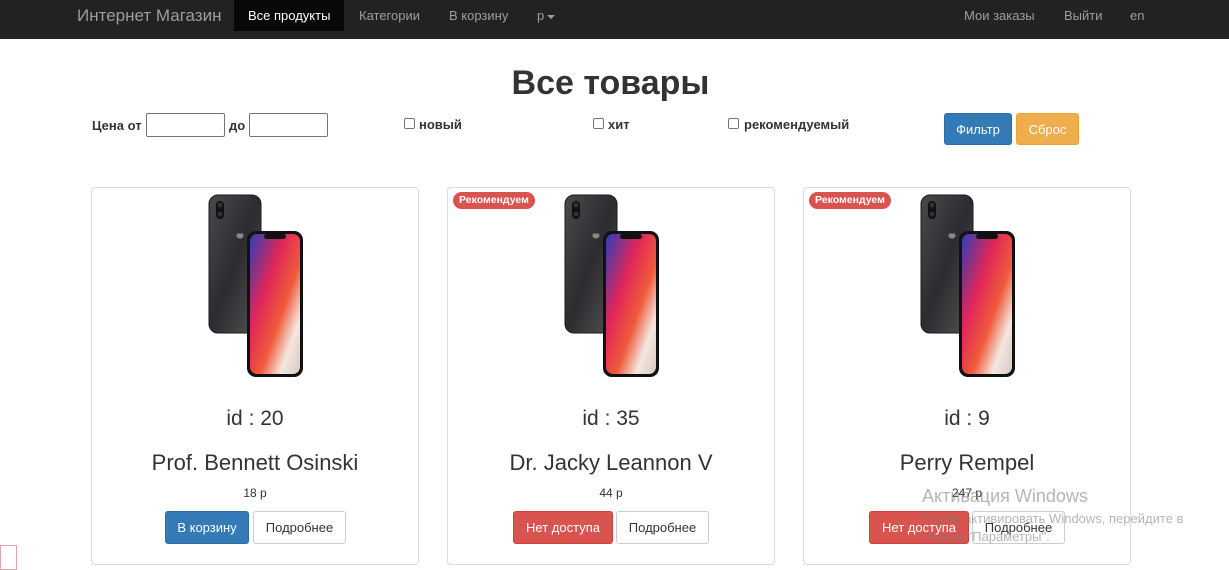 The width and height of the screenshot is (1229, 570). Describe the element at coordinates (611, 462) in the screenshot. I see `product-name: Dr. Jacky Leannon V` at that location.